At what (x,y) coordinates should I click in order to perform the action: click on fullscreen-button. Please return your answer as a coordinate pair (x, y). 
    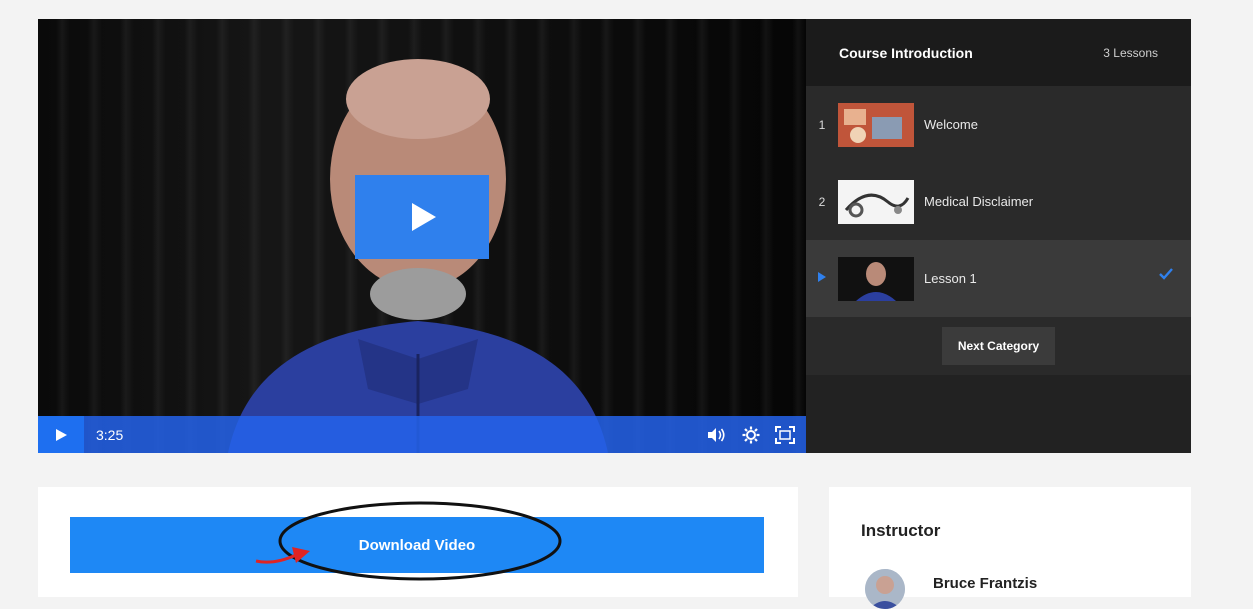
    Looking at the image, I should click on (785, 435).